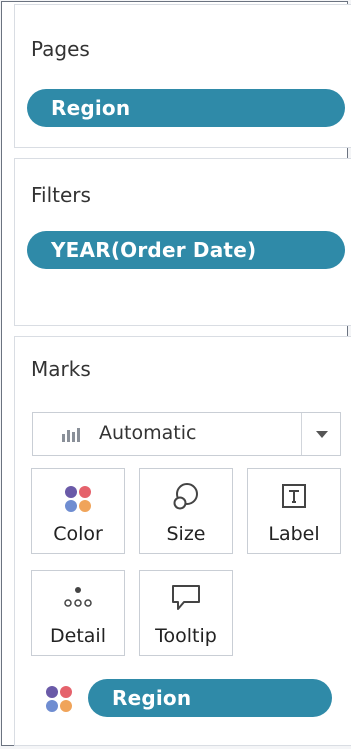  Describe the element at coordinates (322, 434) in the screenshot. I see `chevron-down-icon` at that location.